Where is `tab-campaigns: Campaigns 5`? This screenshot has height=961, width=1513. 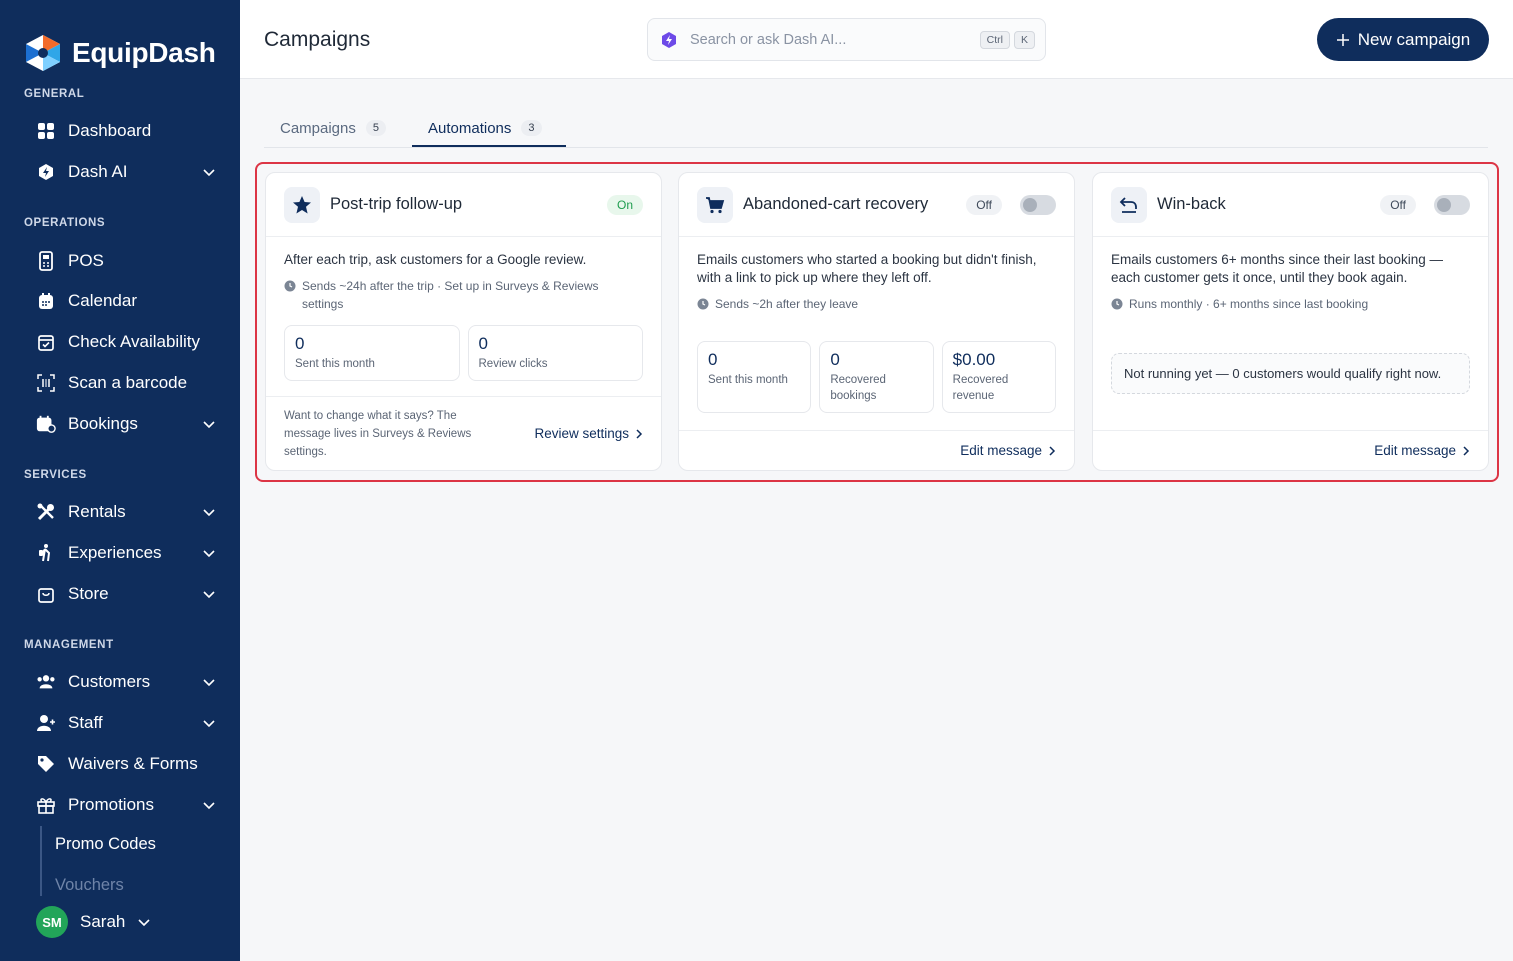
tab-campaigns: Campaigns 5 is located at coordinates (333, 128).